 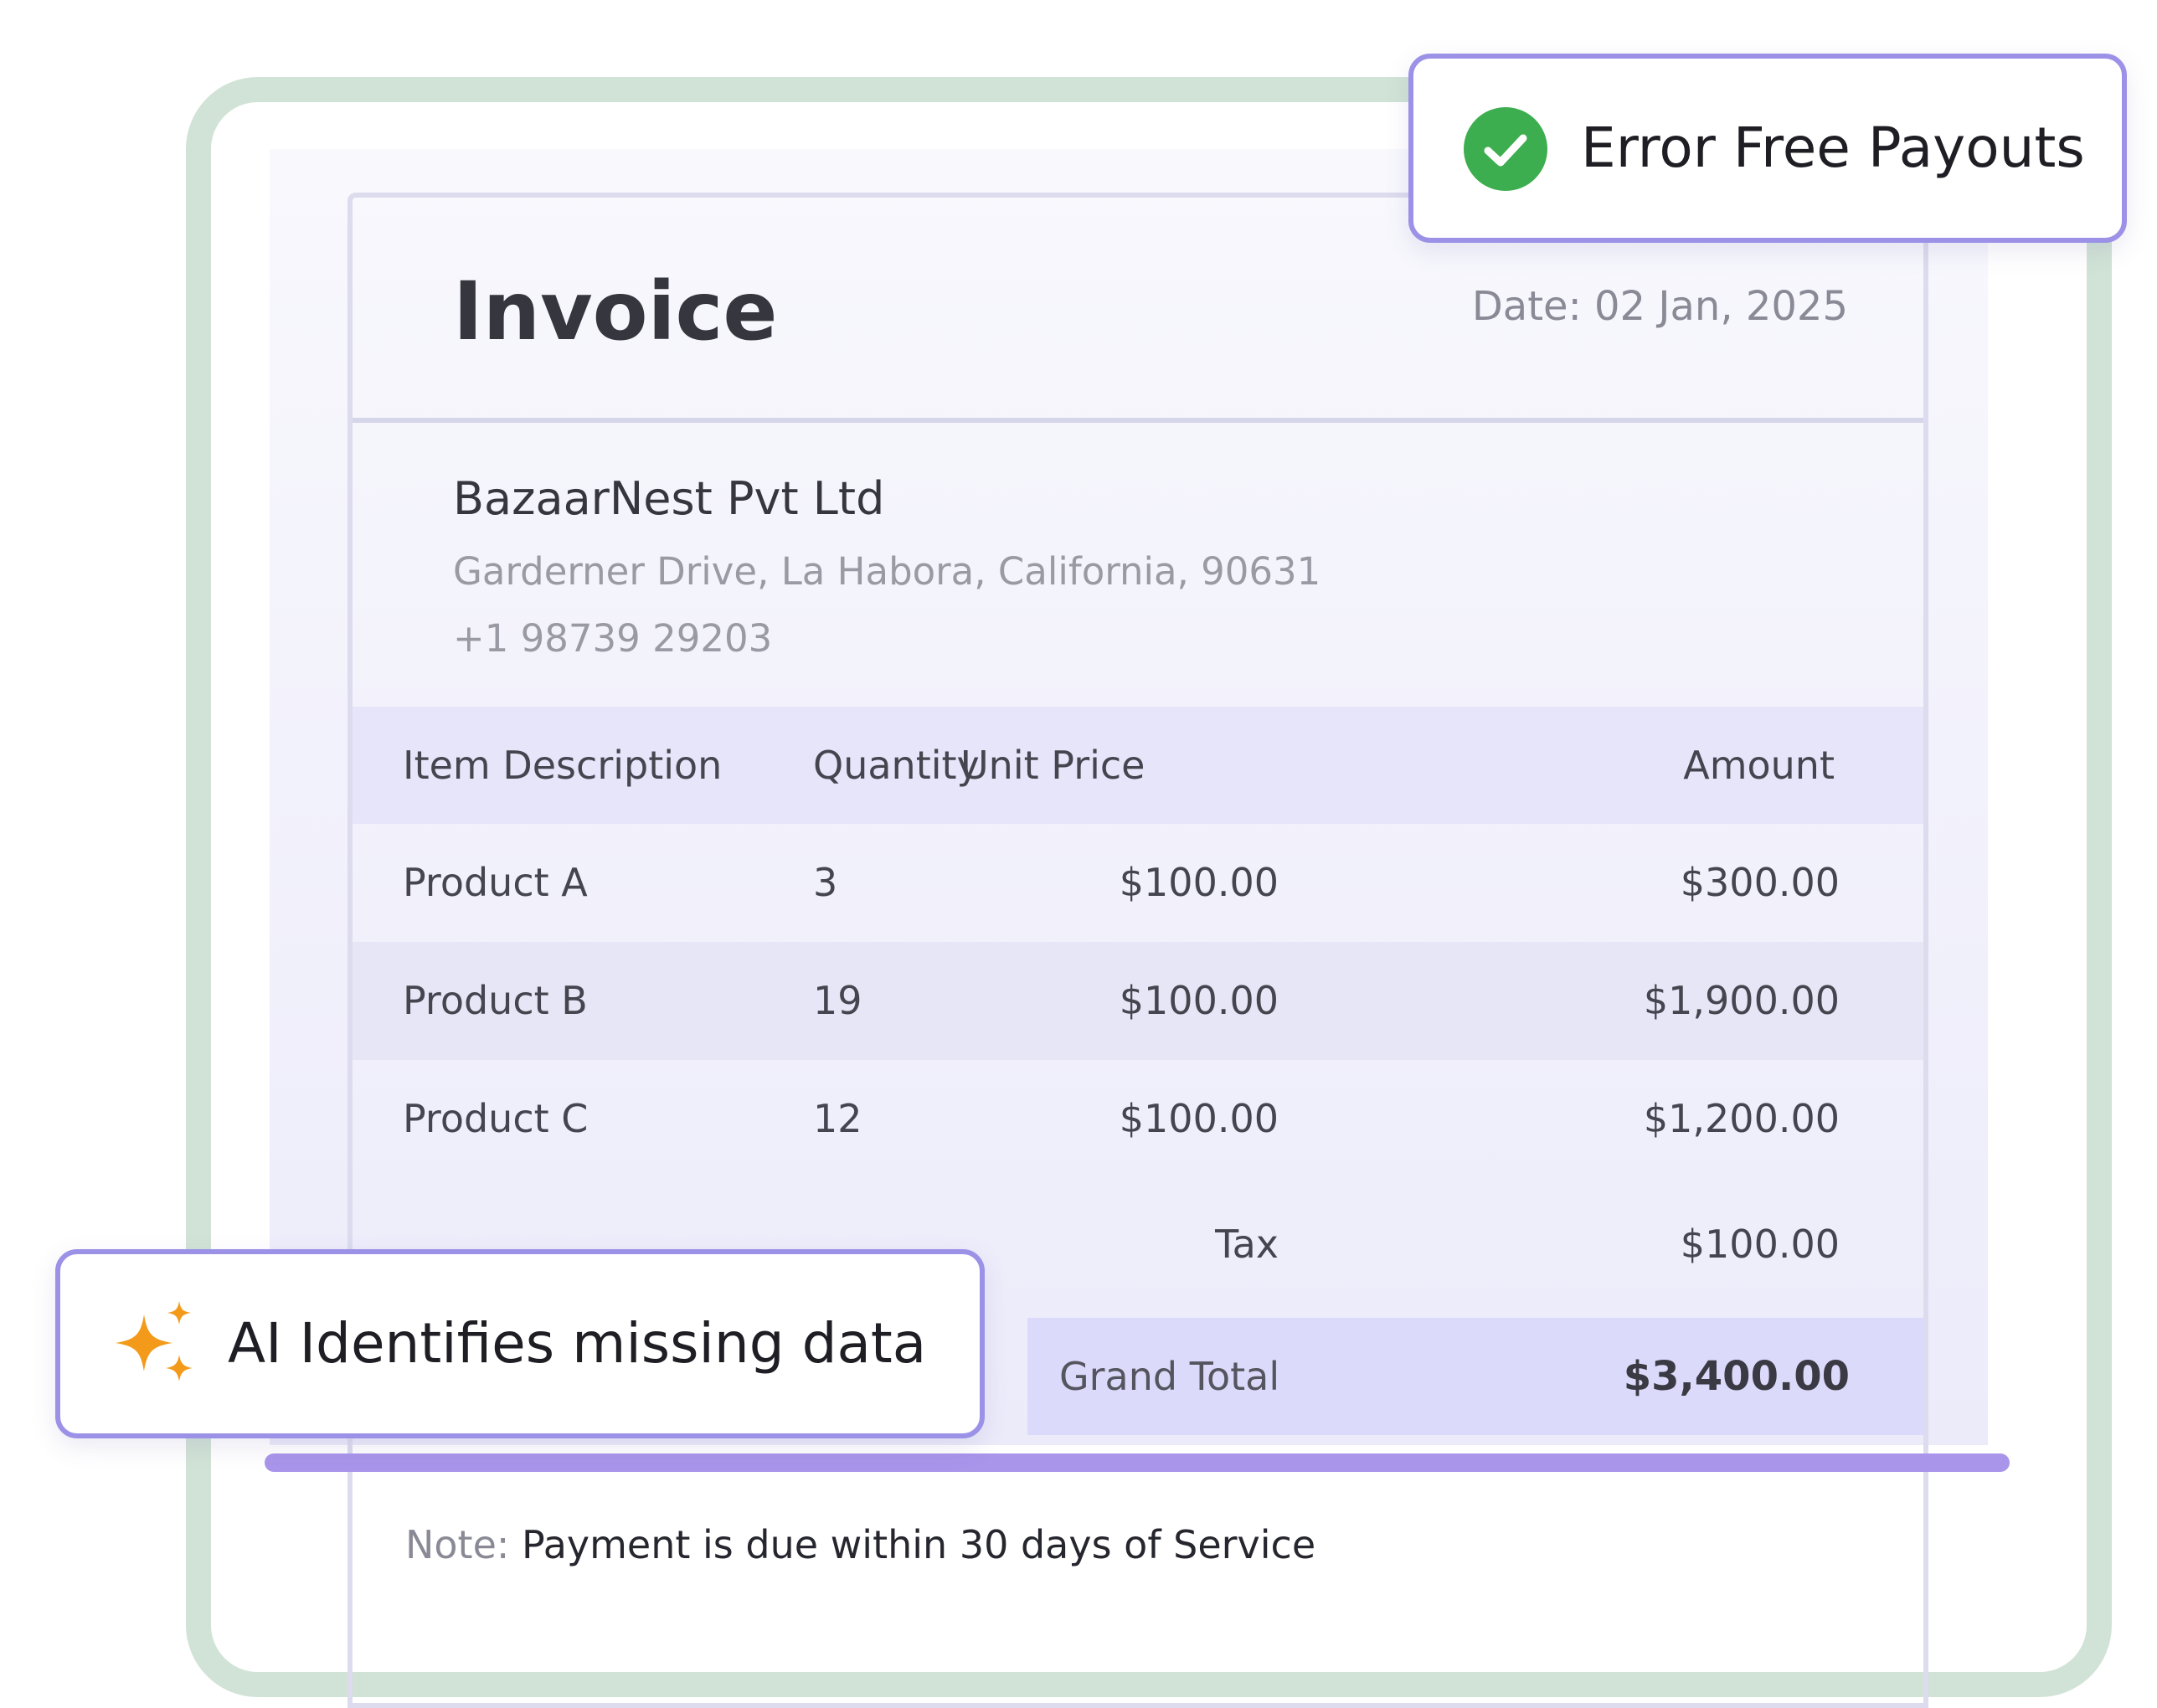 I want to click on item-description: Product A, so click(x=496, y=882).